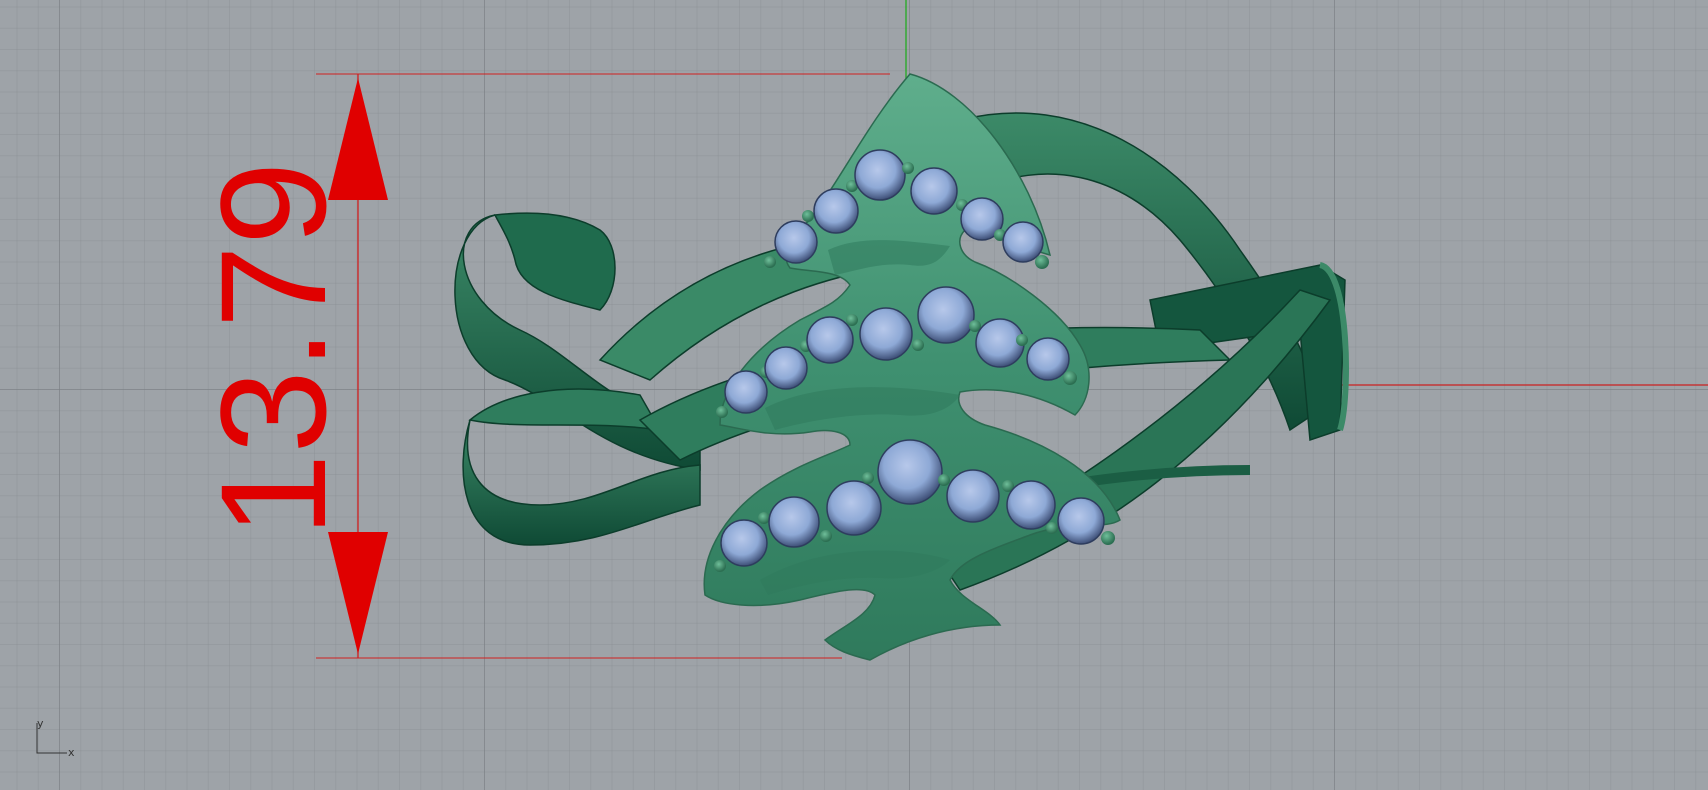  Describe the element at coordinates (358, 593) in the screenshot. I see `dimension-arrow-down` at that location.